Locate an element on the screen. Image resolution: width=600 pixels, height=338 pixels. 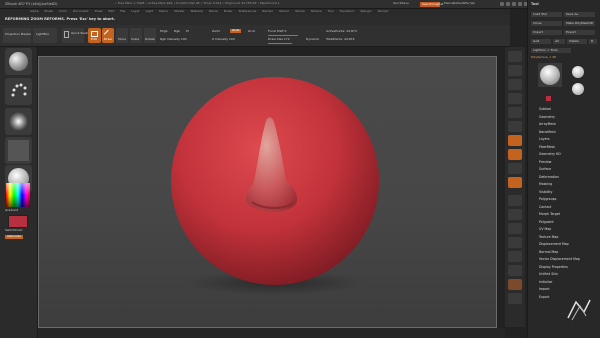
scale-button: Scale is located at coordinates (136, 35).